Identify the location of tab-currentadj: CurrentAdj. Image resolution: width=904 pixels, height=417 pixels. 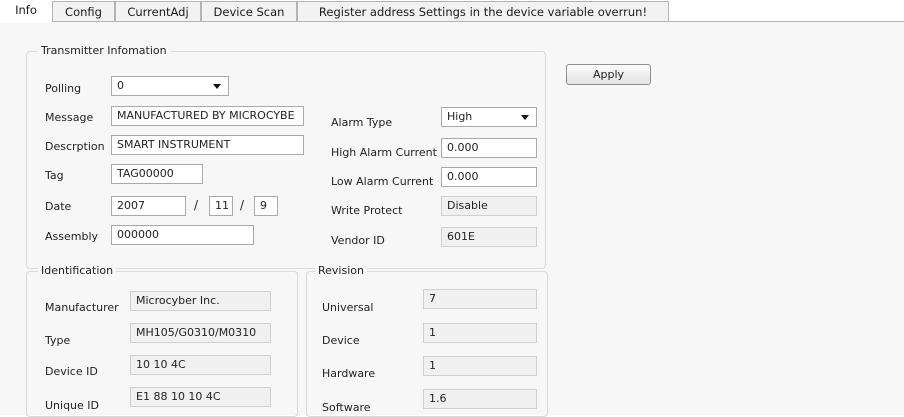
(158, 11).